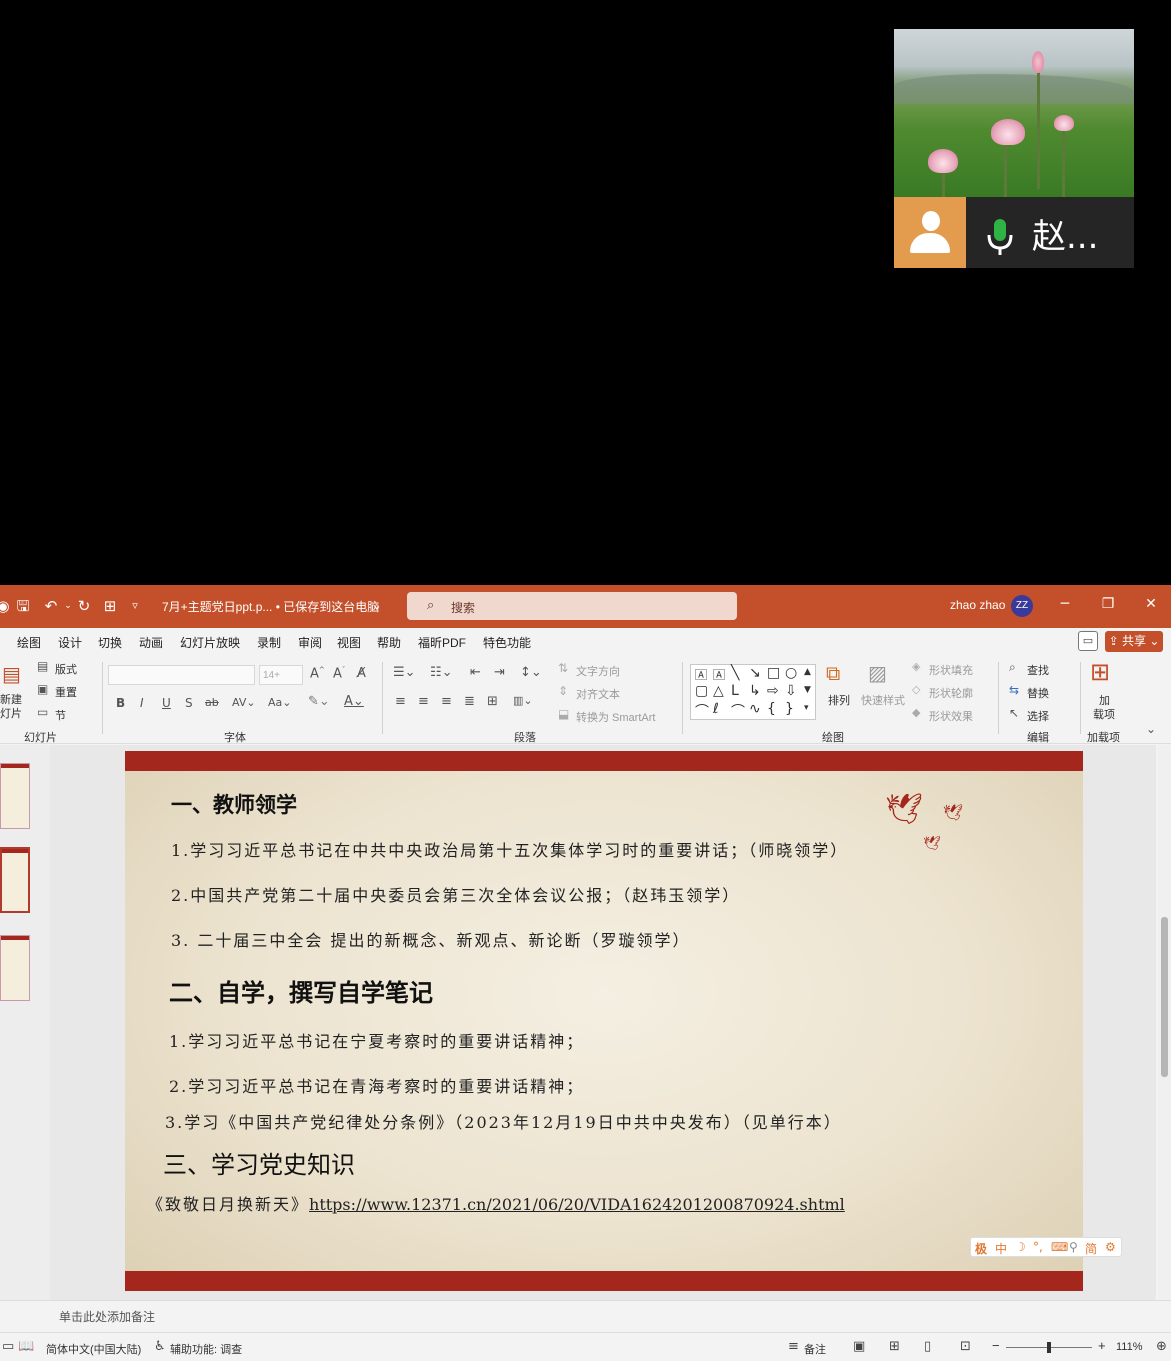  Describe the element at coordinates (951, 693) in the screenshot. I see `shape-outline-button: 形状轮廓` at that location.